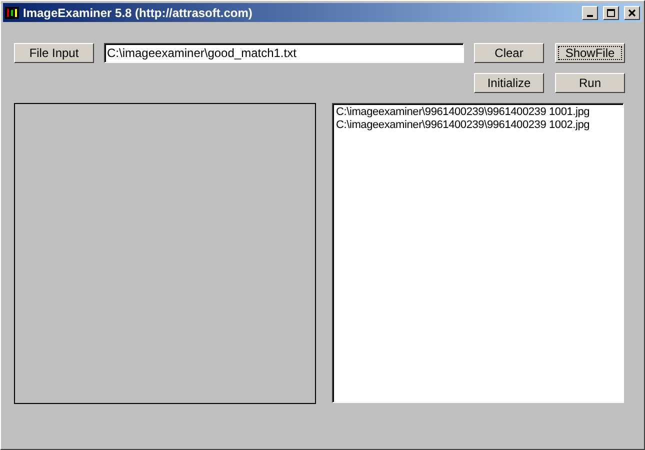 The width and height of the screenshot is (645, 450). I want to click on list-item: C:\imageexaminer\9961400239\9961400239 1001.jpg, so click(478, 112).